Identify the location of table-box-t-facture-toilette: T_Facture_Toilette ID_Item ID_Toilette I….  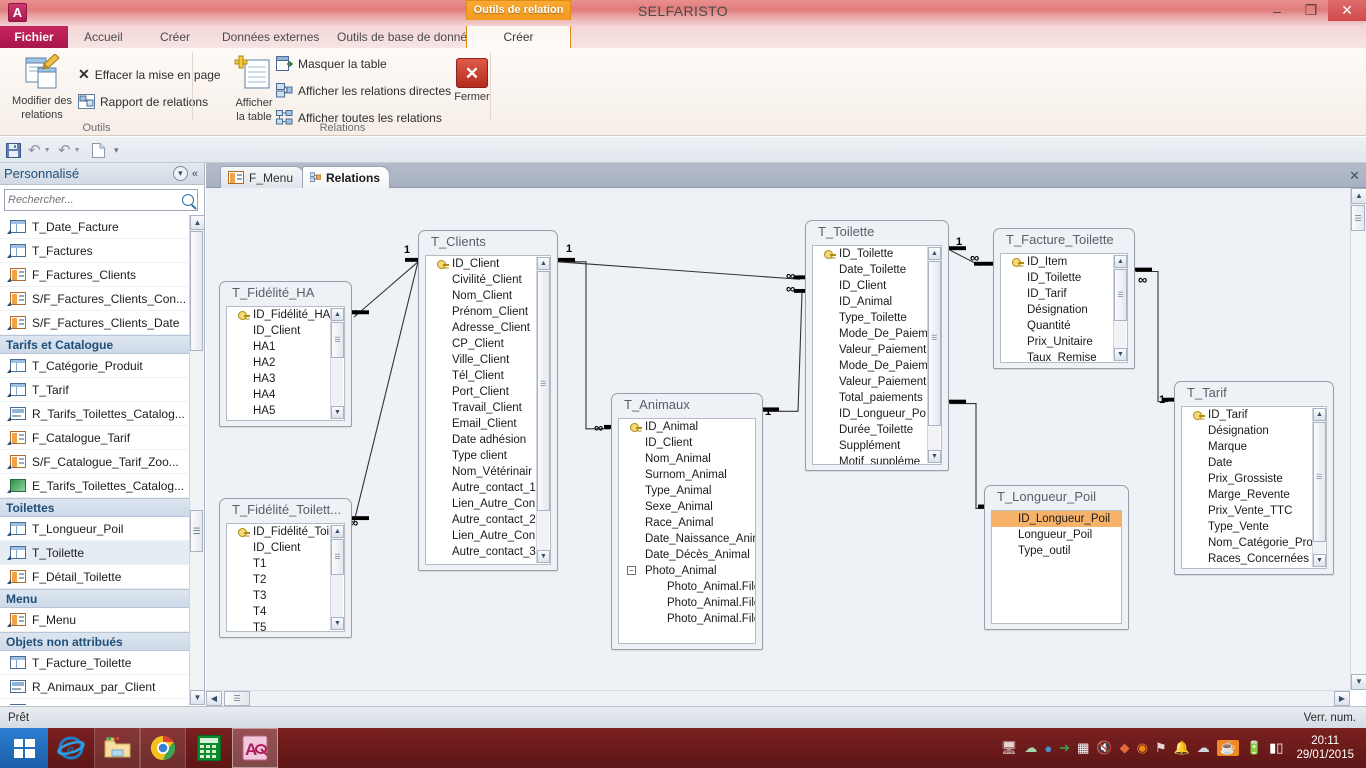
(1064, 298).